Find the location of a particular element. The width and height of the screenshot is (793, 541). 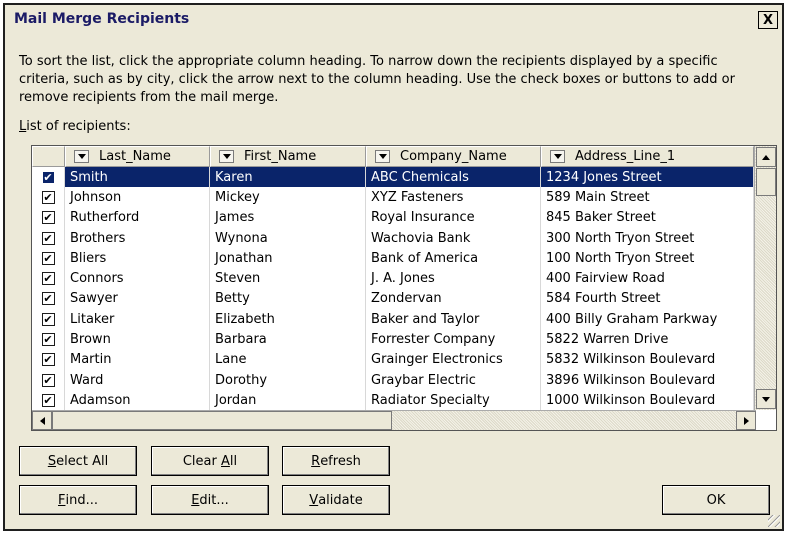

cell-company-name: Zondervan is located at coordinates (453, 299).